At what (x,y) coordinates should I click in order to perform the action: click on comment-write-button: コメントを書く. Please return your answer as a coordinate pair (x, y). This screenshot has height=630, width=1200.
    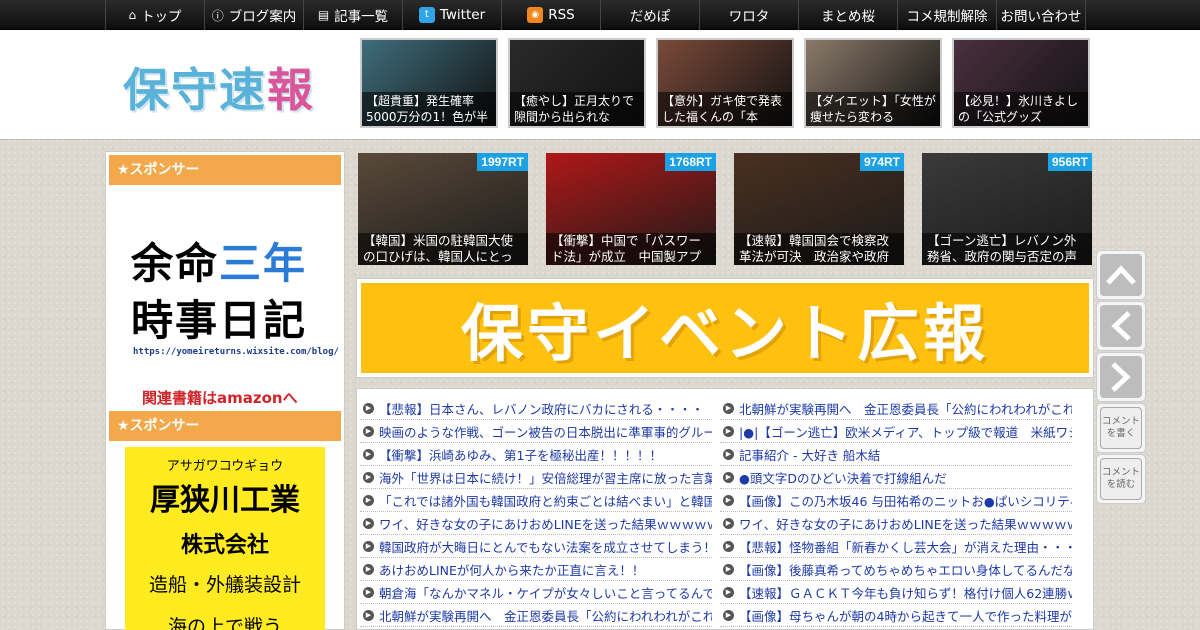
    Looking at the image, I should click on (1121, 428).